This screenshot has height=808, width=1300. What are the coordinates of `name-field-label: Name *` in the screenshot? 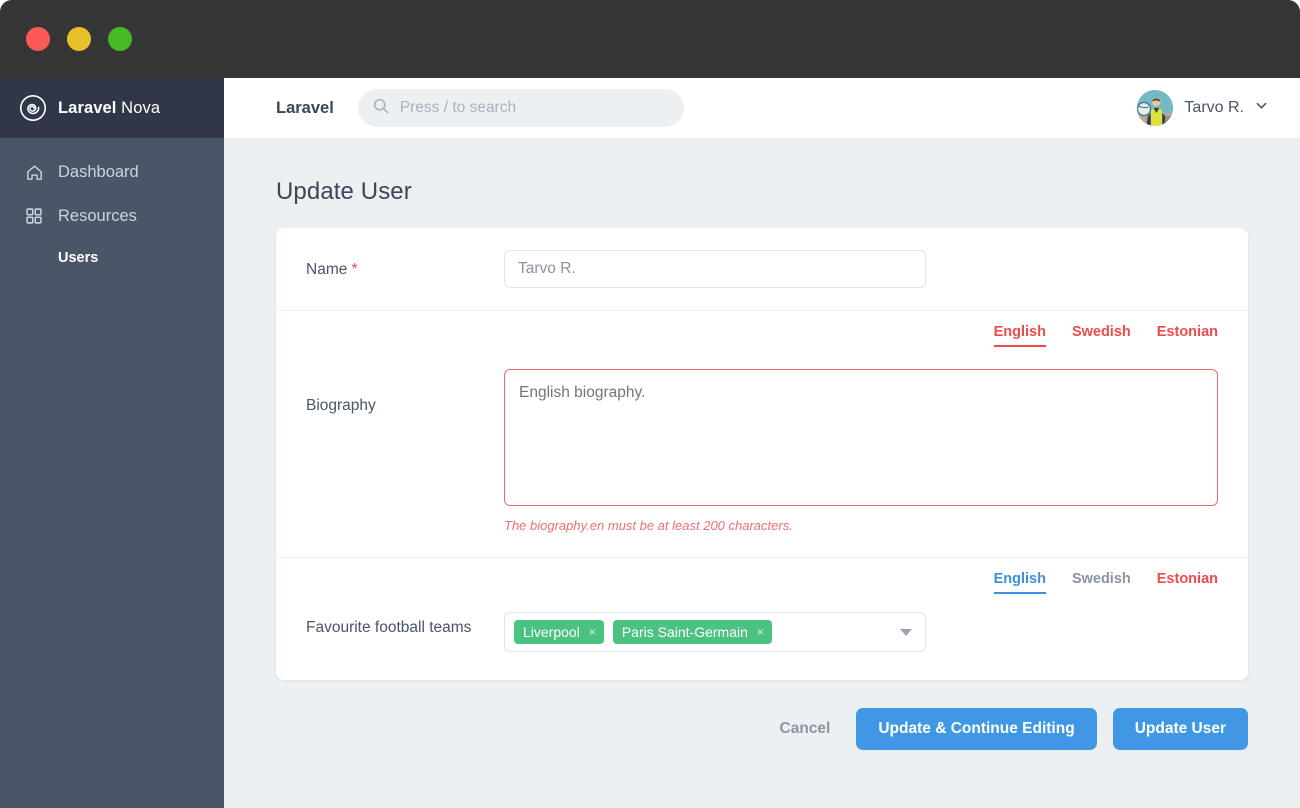 It's located at (405, 269).